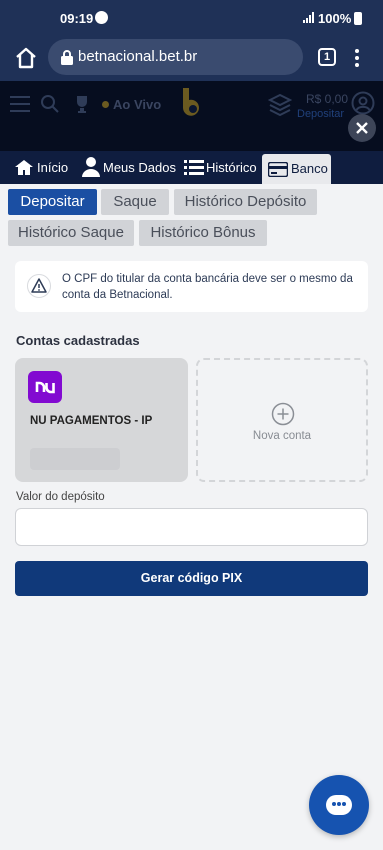 This screenshot has width=383, height=850. I want to click on search-icon, so click(50, 104).